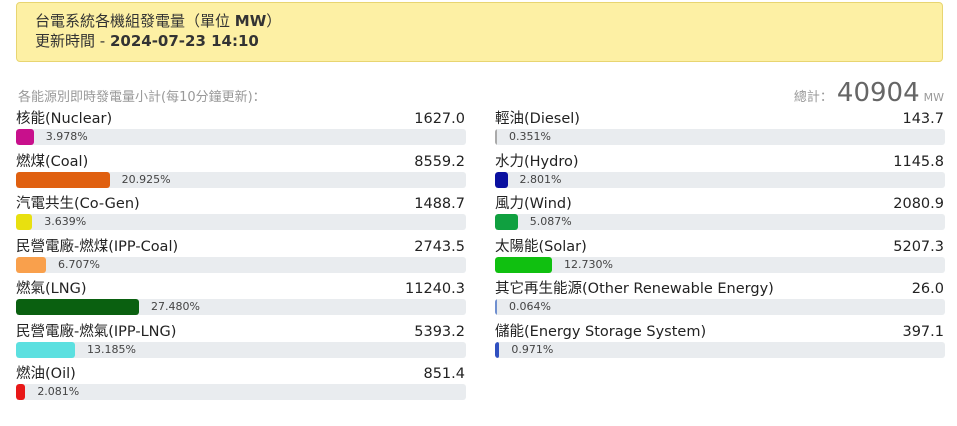 This screenshot has height=426, width=957. What do you see at coordinates (241, 289) in the screenshot?
I see `energy-row: 燃氣(LNG) 11240.3` at bounding box center [241, 289].